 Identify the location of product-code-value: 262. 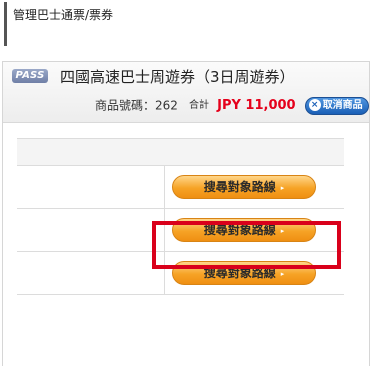
(166, 105).